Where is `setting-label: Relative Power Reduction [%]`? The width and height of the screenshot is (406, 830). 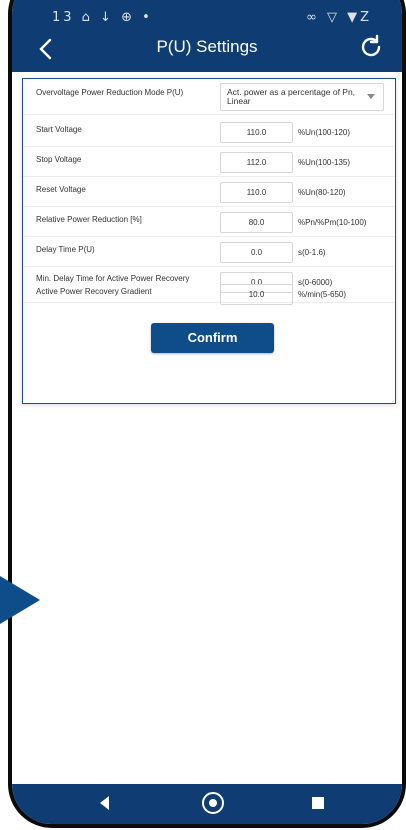
setting-label: Relative Power Reduction [%] is located at coordinates (89, 219).